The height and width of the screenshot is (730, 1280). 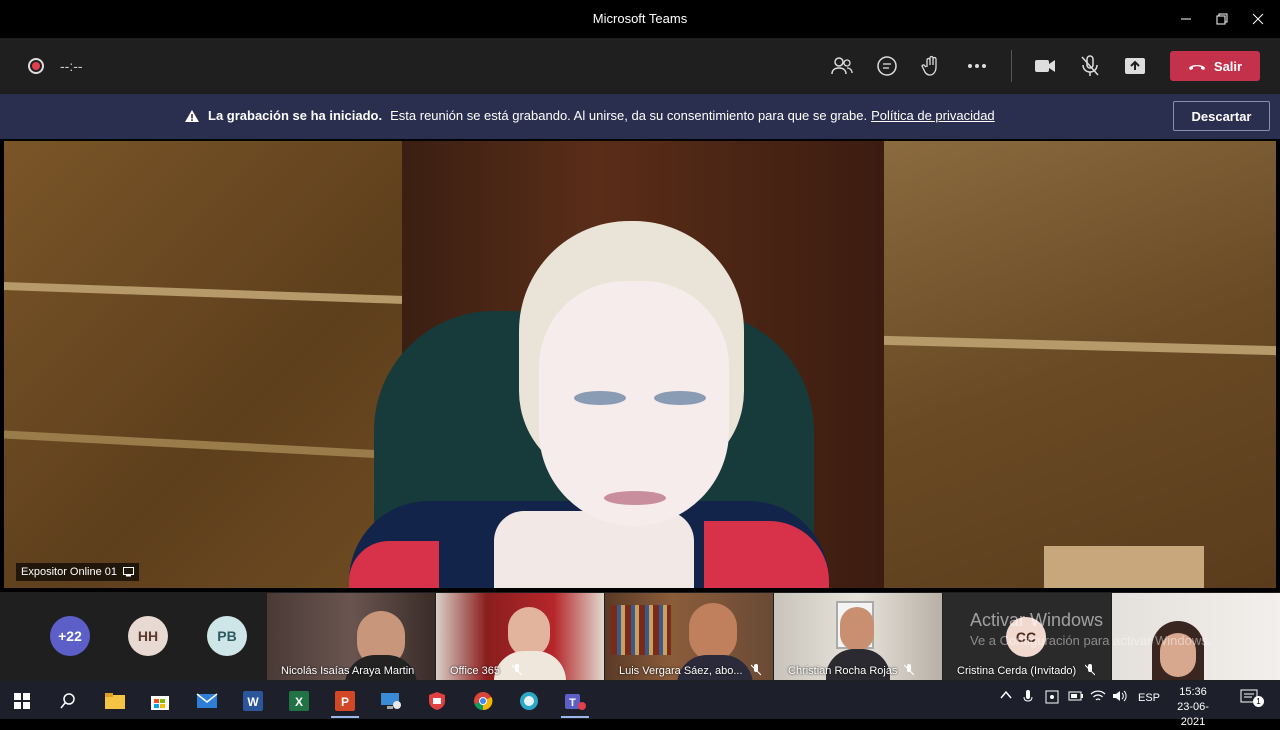 I want to click on leave-button: Salir, so click(x=1215, y=66).